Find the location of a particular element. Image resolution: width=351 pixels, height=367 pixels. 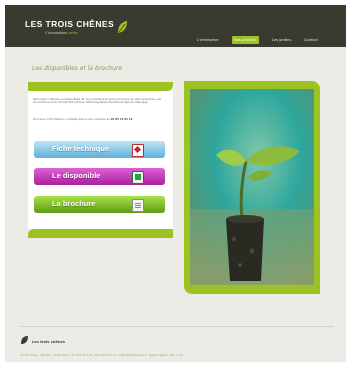

brand-title: LES TROIS CHÊNES is located at coordinates (69, 24).